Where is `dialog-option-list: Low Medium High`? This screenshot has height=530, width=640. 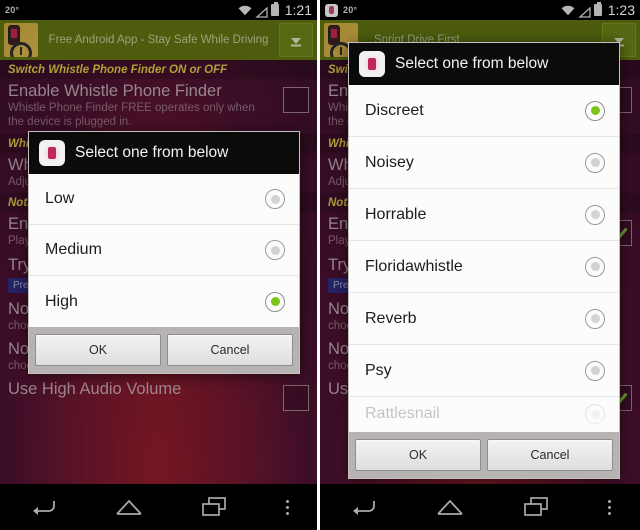
dialog-option-list: Low Medium High is located at coordinates (164, 250).